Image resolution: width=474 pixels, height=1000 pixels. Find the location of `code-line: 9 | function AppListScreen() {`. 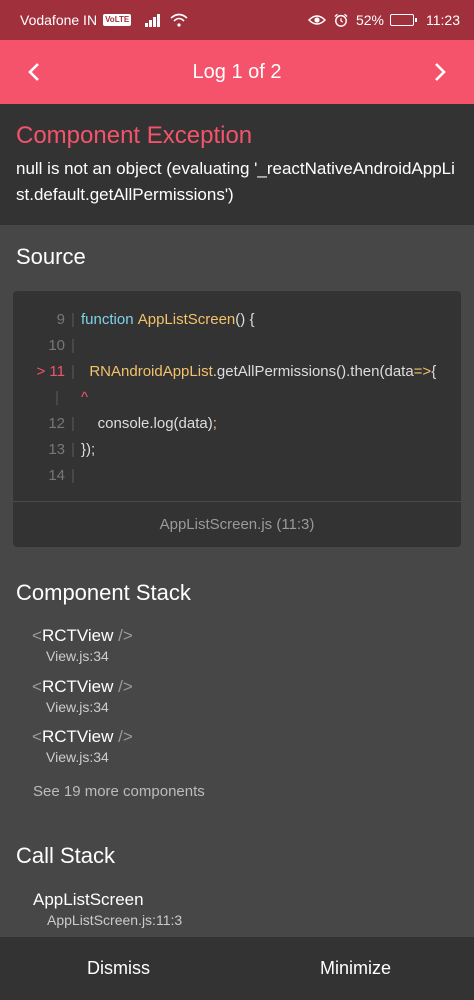

code-line: 9 | function AppListScreen() { is located at coordinates (237, 320).